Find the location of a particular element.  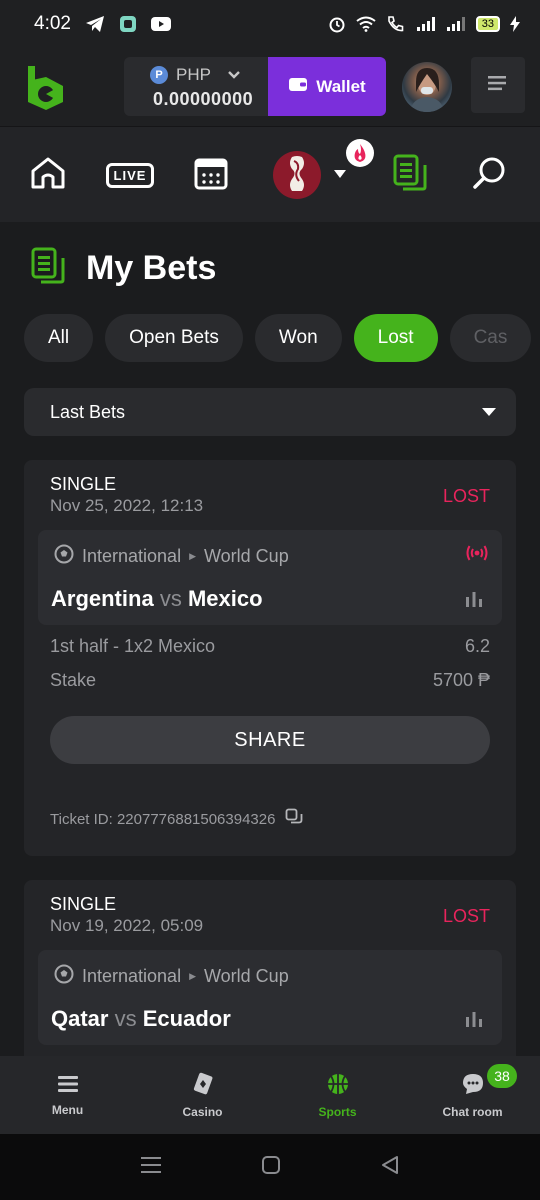

page-title: My Bets is located at coordinates (151, 268).